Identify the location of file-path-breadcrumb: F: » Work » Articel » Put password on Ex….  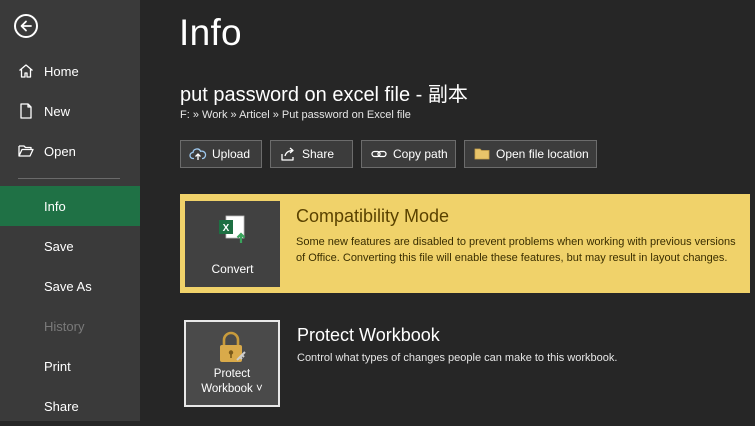
(295, 115).